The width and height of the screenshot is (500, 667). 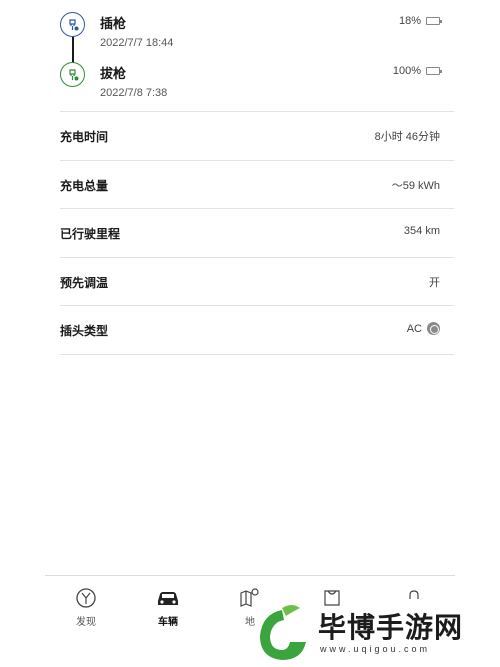 What do you see at coordinates (113, 73) in the screenshot?
I see `event-title: 拔枪` at bounding box center [113, 73].